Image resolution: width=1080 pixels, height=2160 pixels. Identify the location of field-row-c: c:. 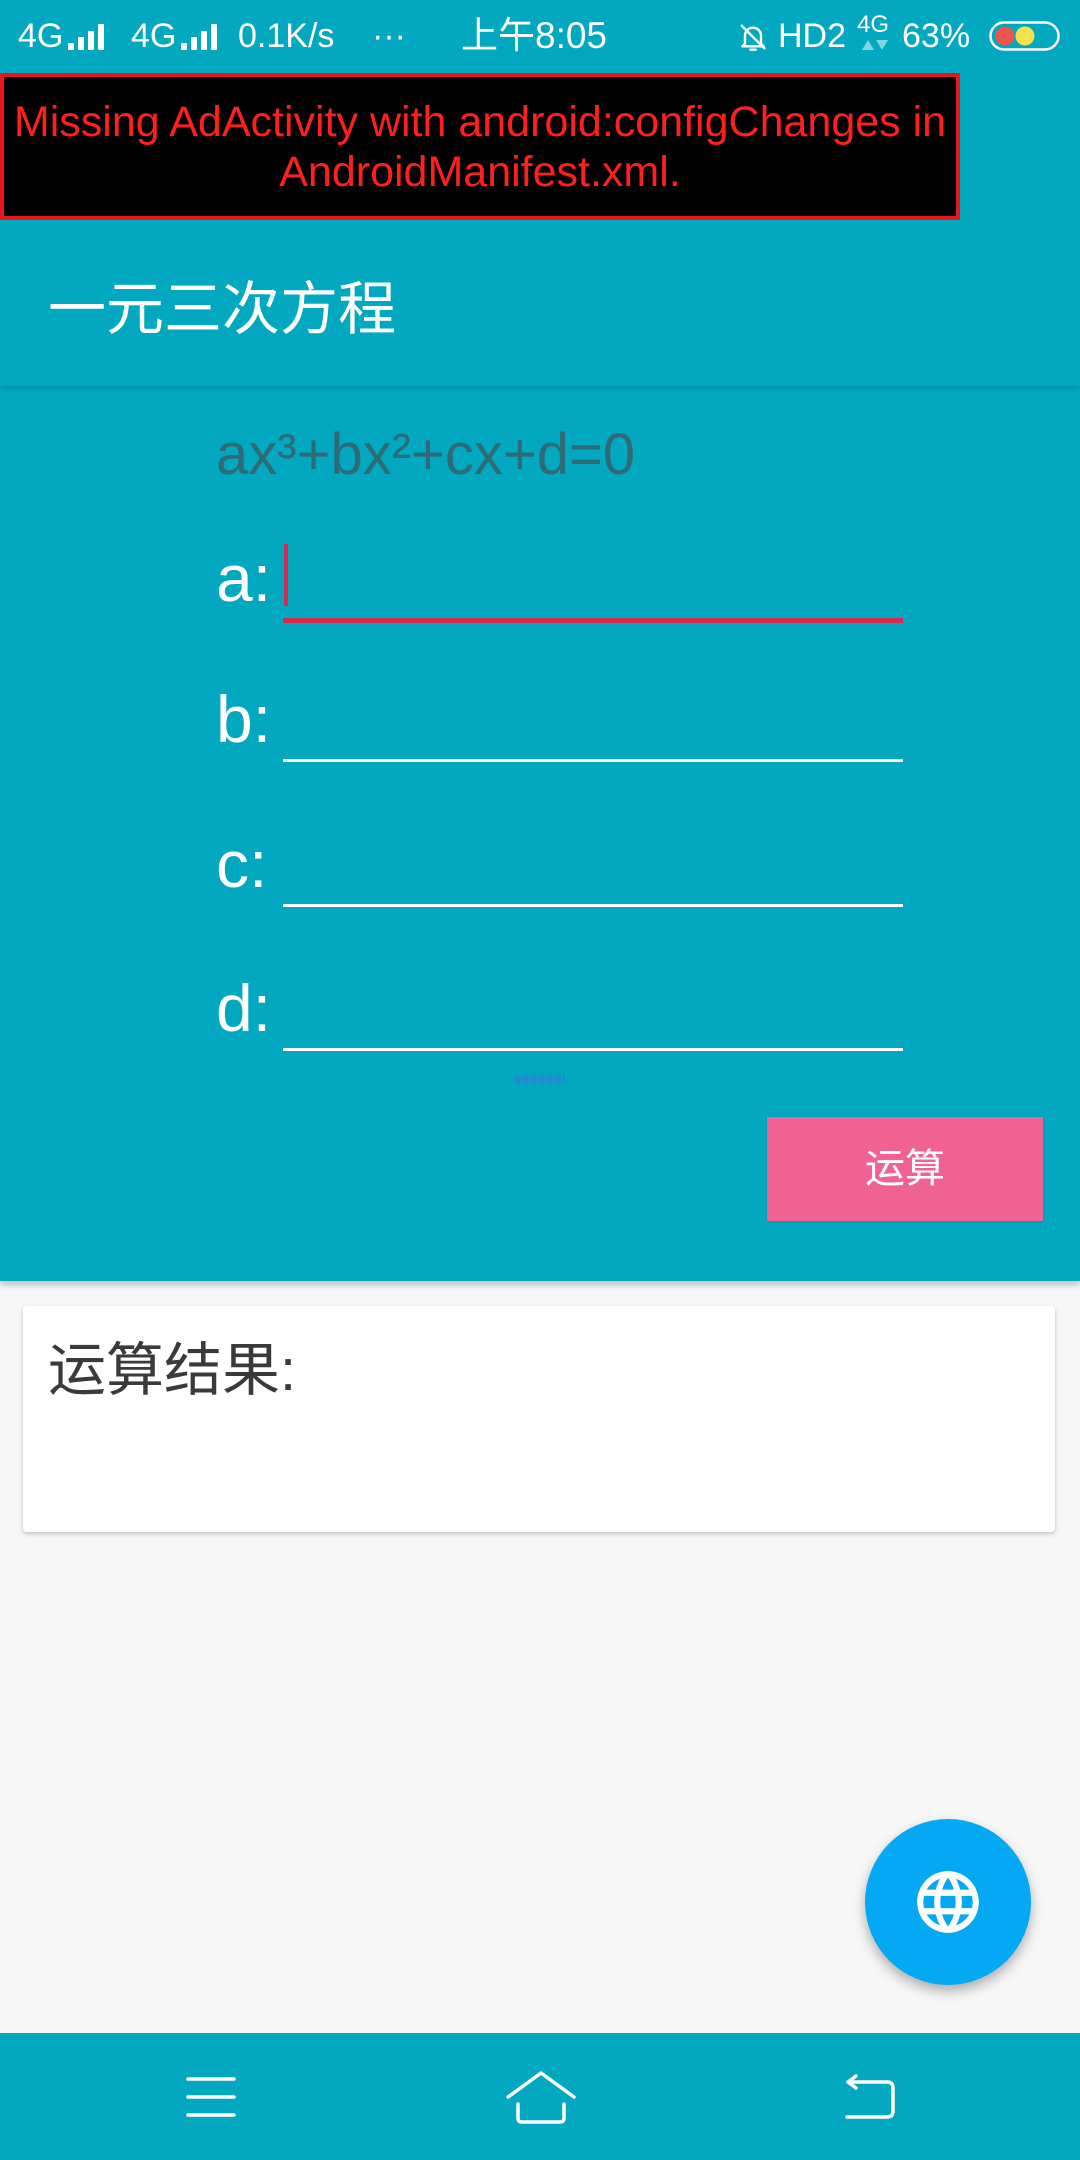
(540, 868).